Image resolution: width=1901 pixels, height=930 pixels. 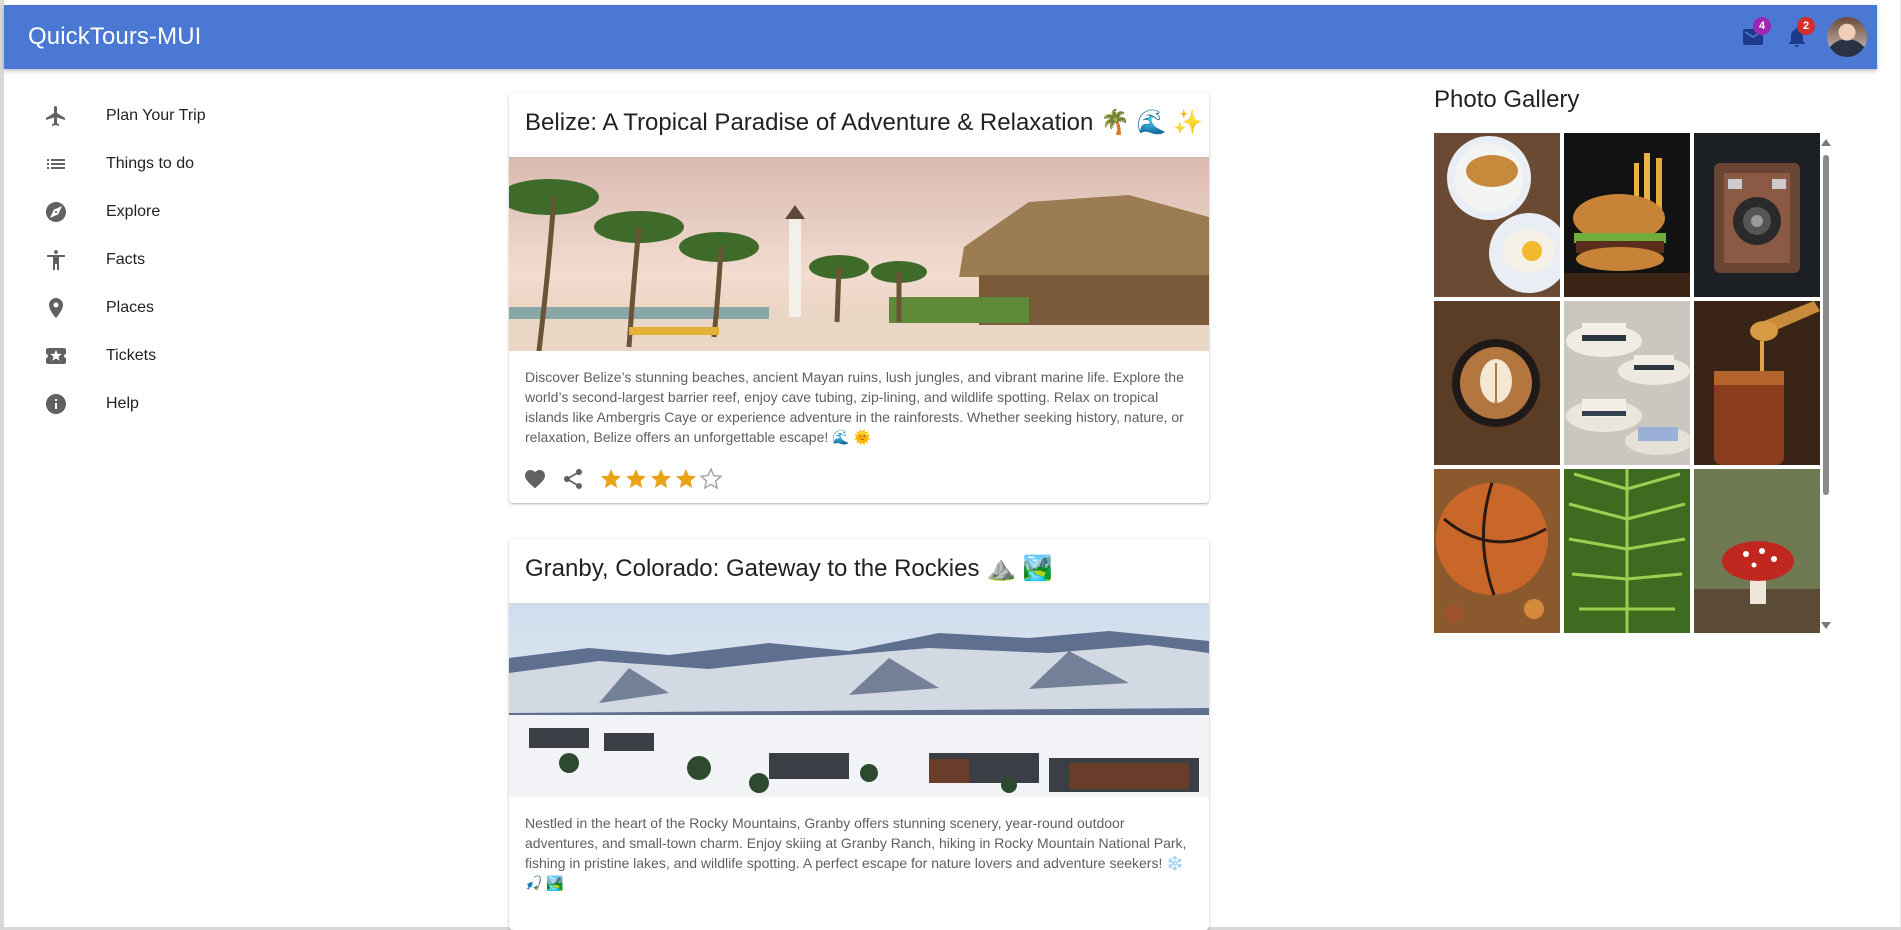 What do you see at coordinates (126, 259) in the screenshot?
I see `sidebar-item-label: Facts` at bounding box center [126, 259].